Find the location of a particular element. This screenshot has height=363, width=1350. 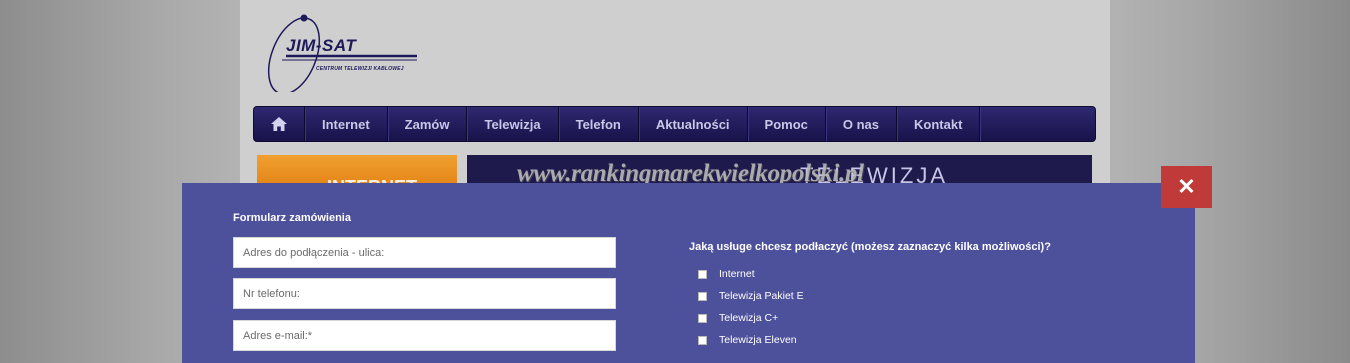

service-option-eleven: Telewizja Eleven is located at coordinates (747, 340).